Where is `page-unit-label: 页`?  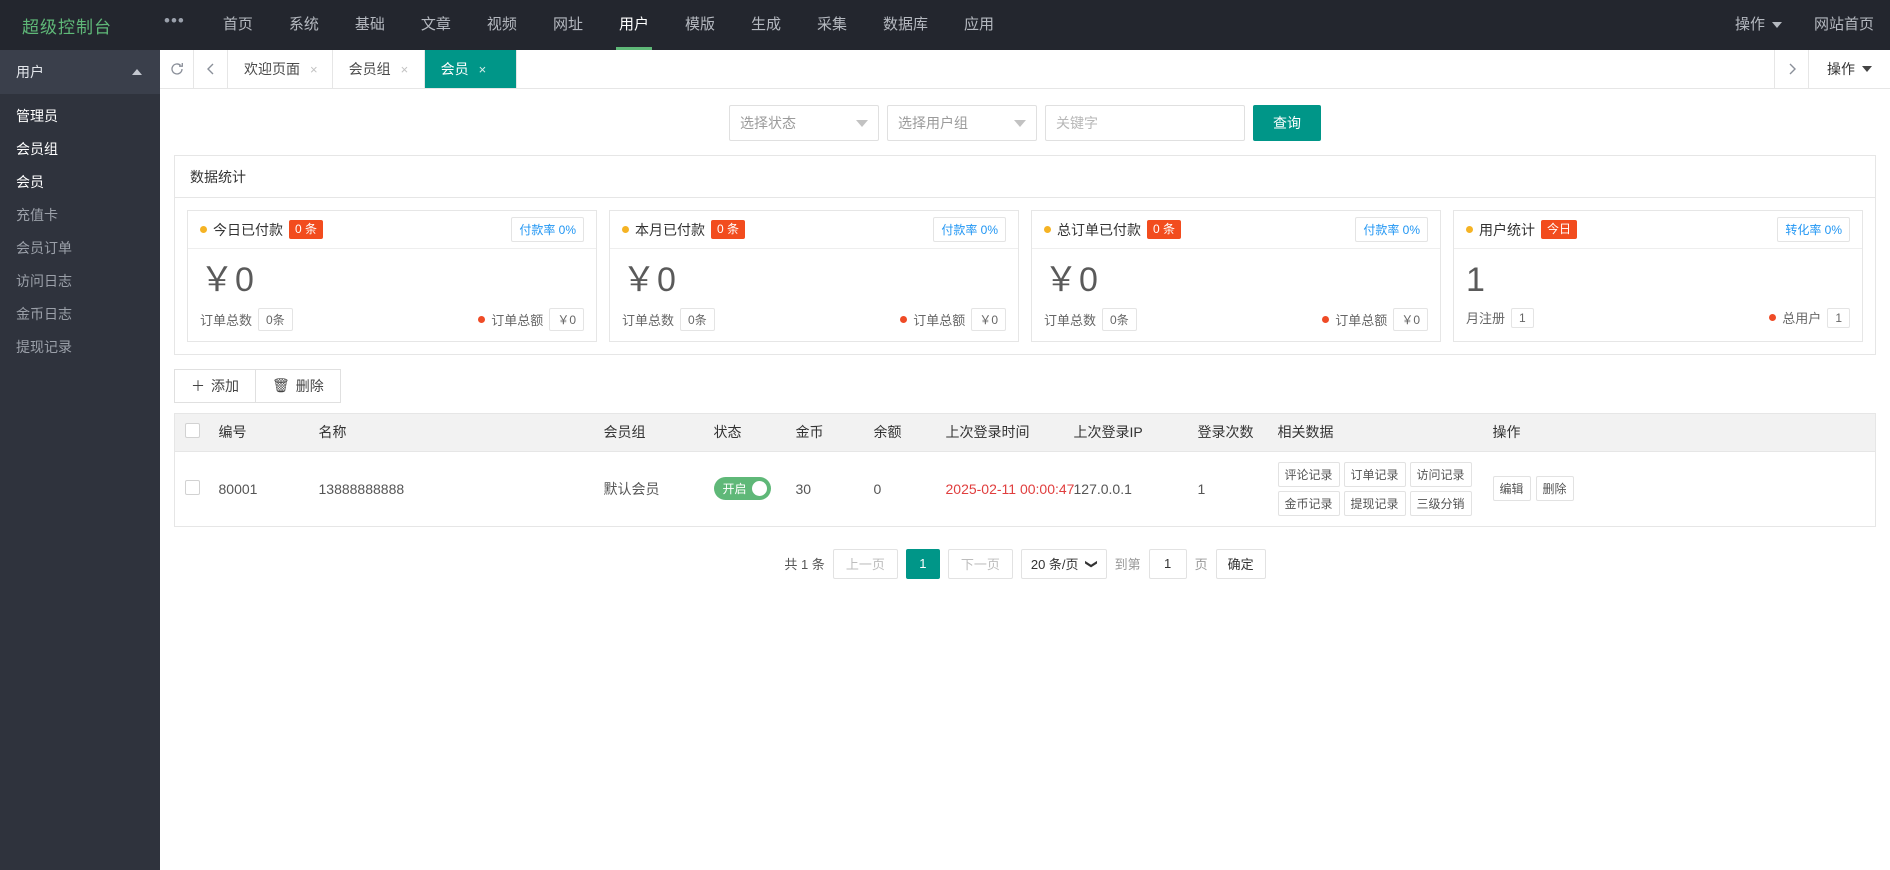 page-unit-label: 页 is located at coordinates (1201, 564).